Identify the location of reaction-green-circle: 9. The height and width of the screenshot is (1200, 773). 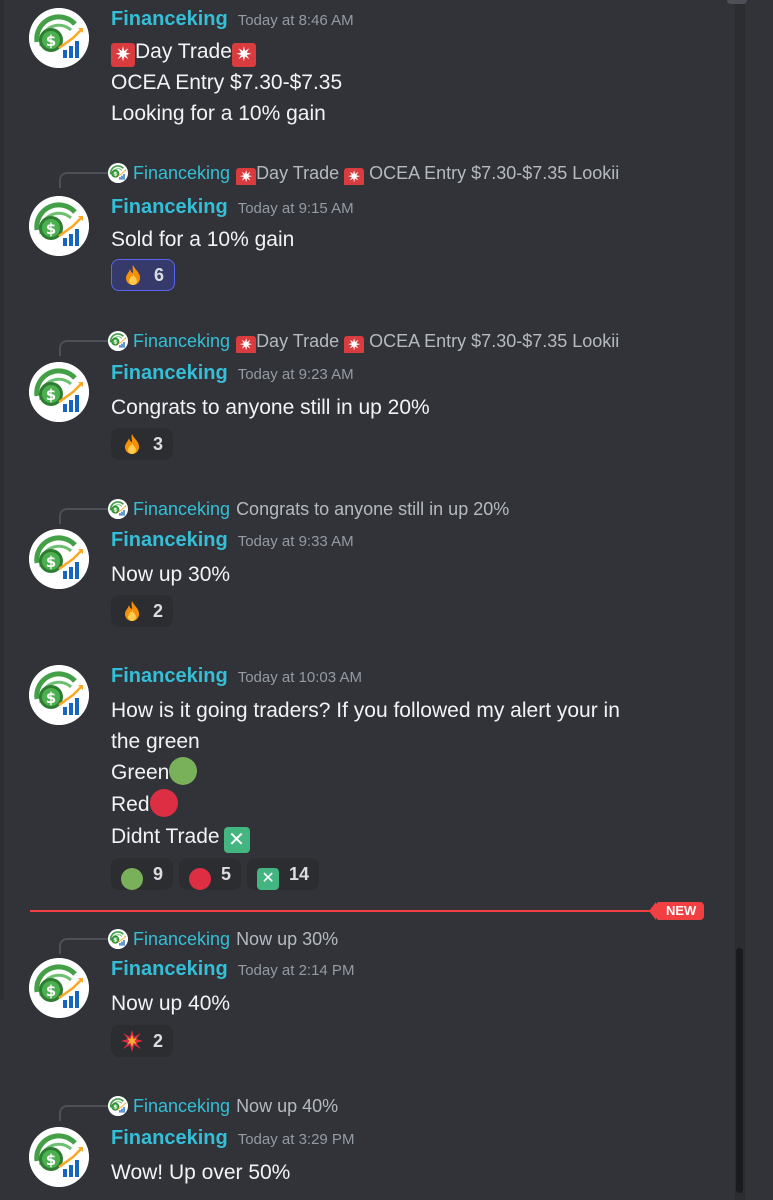
(142, 874).